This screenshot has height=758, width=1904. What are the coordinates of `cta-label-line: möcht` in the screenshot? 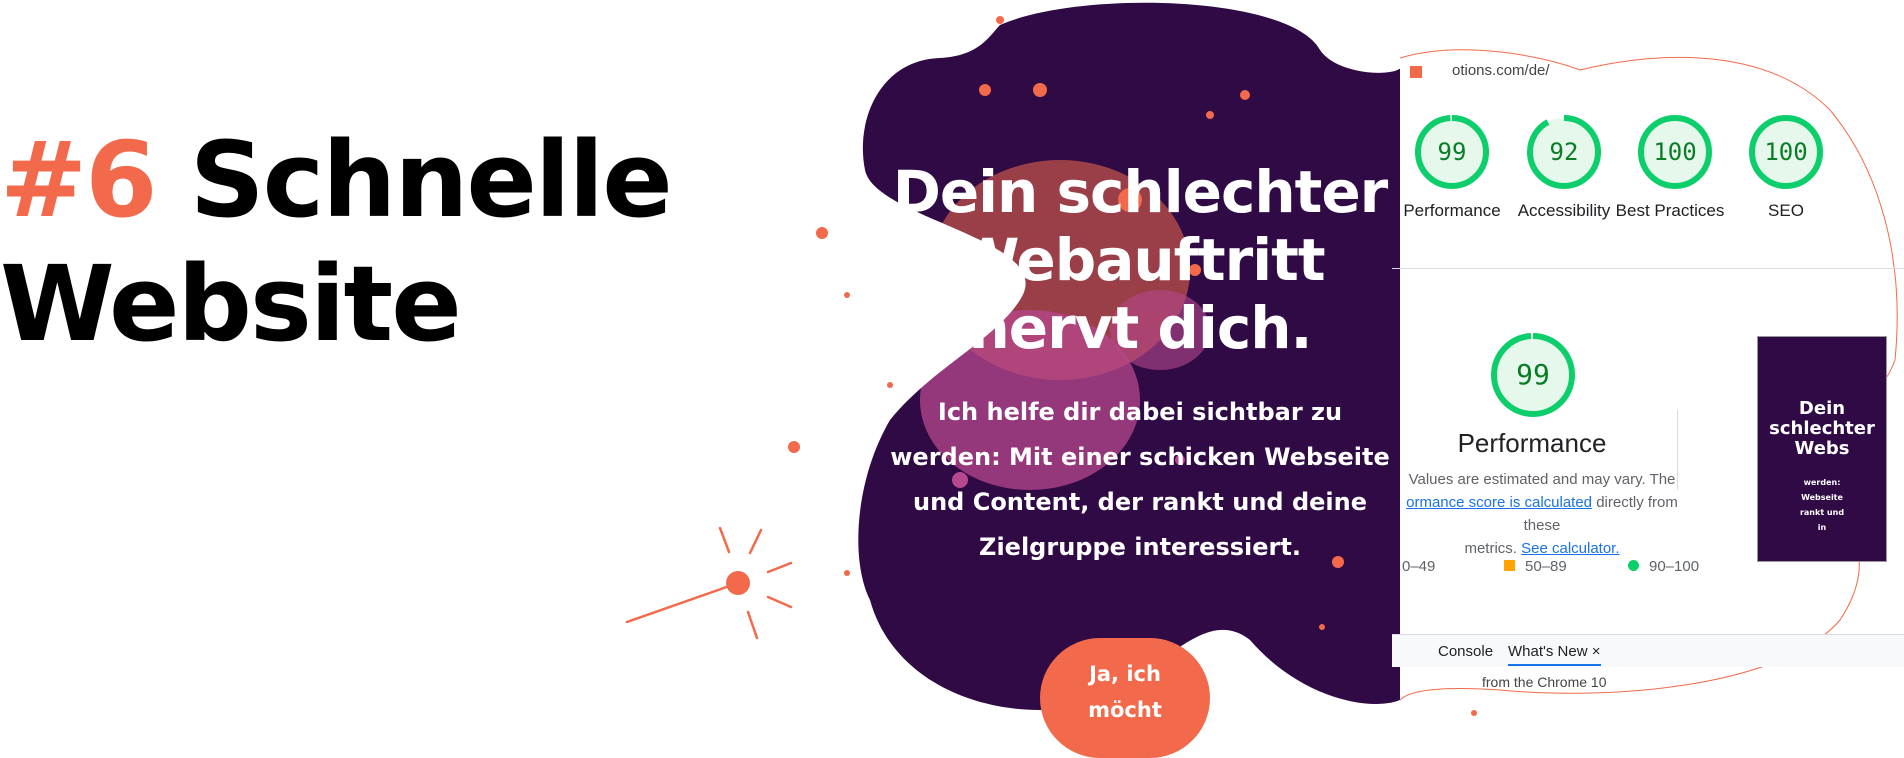 It's located at (1125, 710).